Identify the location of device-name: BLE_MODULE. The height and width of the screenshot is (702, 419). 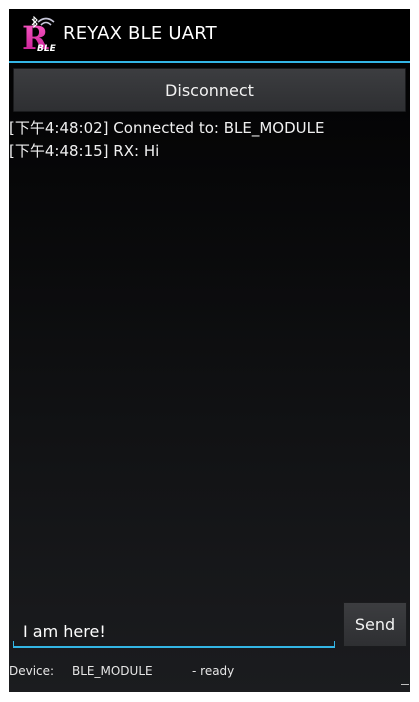
(112, 671).